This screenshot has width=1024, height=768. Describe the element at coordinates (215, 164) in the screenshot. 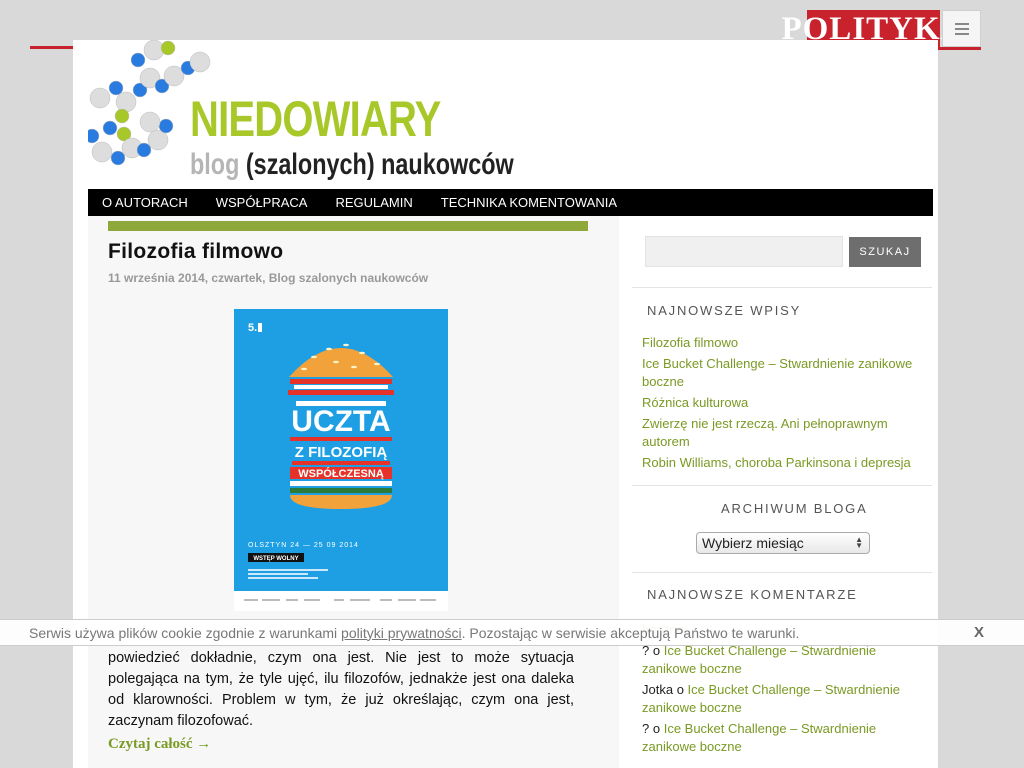

I see `subtitle-blog: blog` at that location.